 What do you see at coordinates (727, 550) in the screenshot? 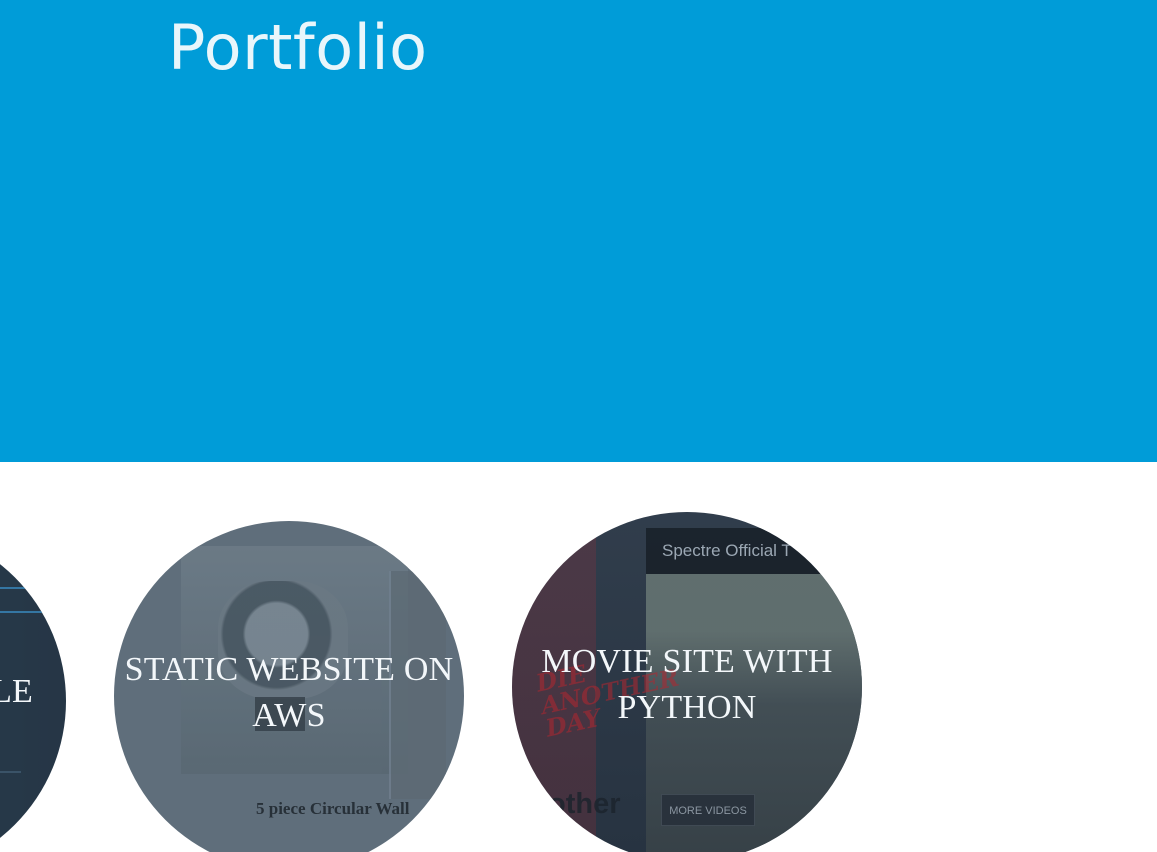
I see `movie-header-text: Spectre Official T` at bounding box center [727, 550].